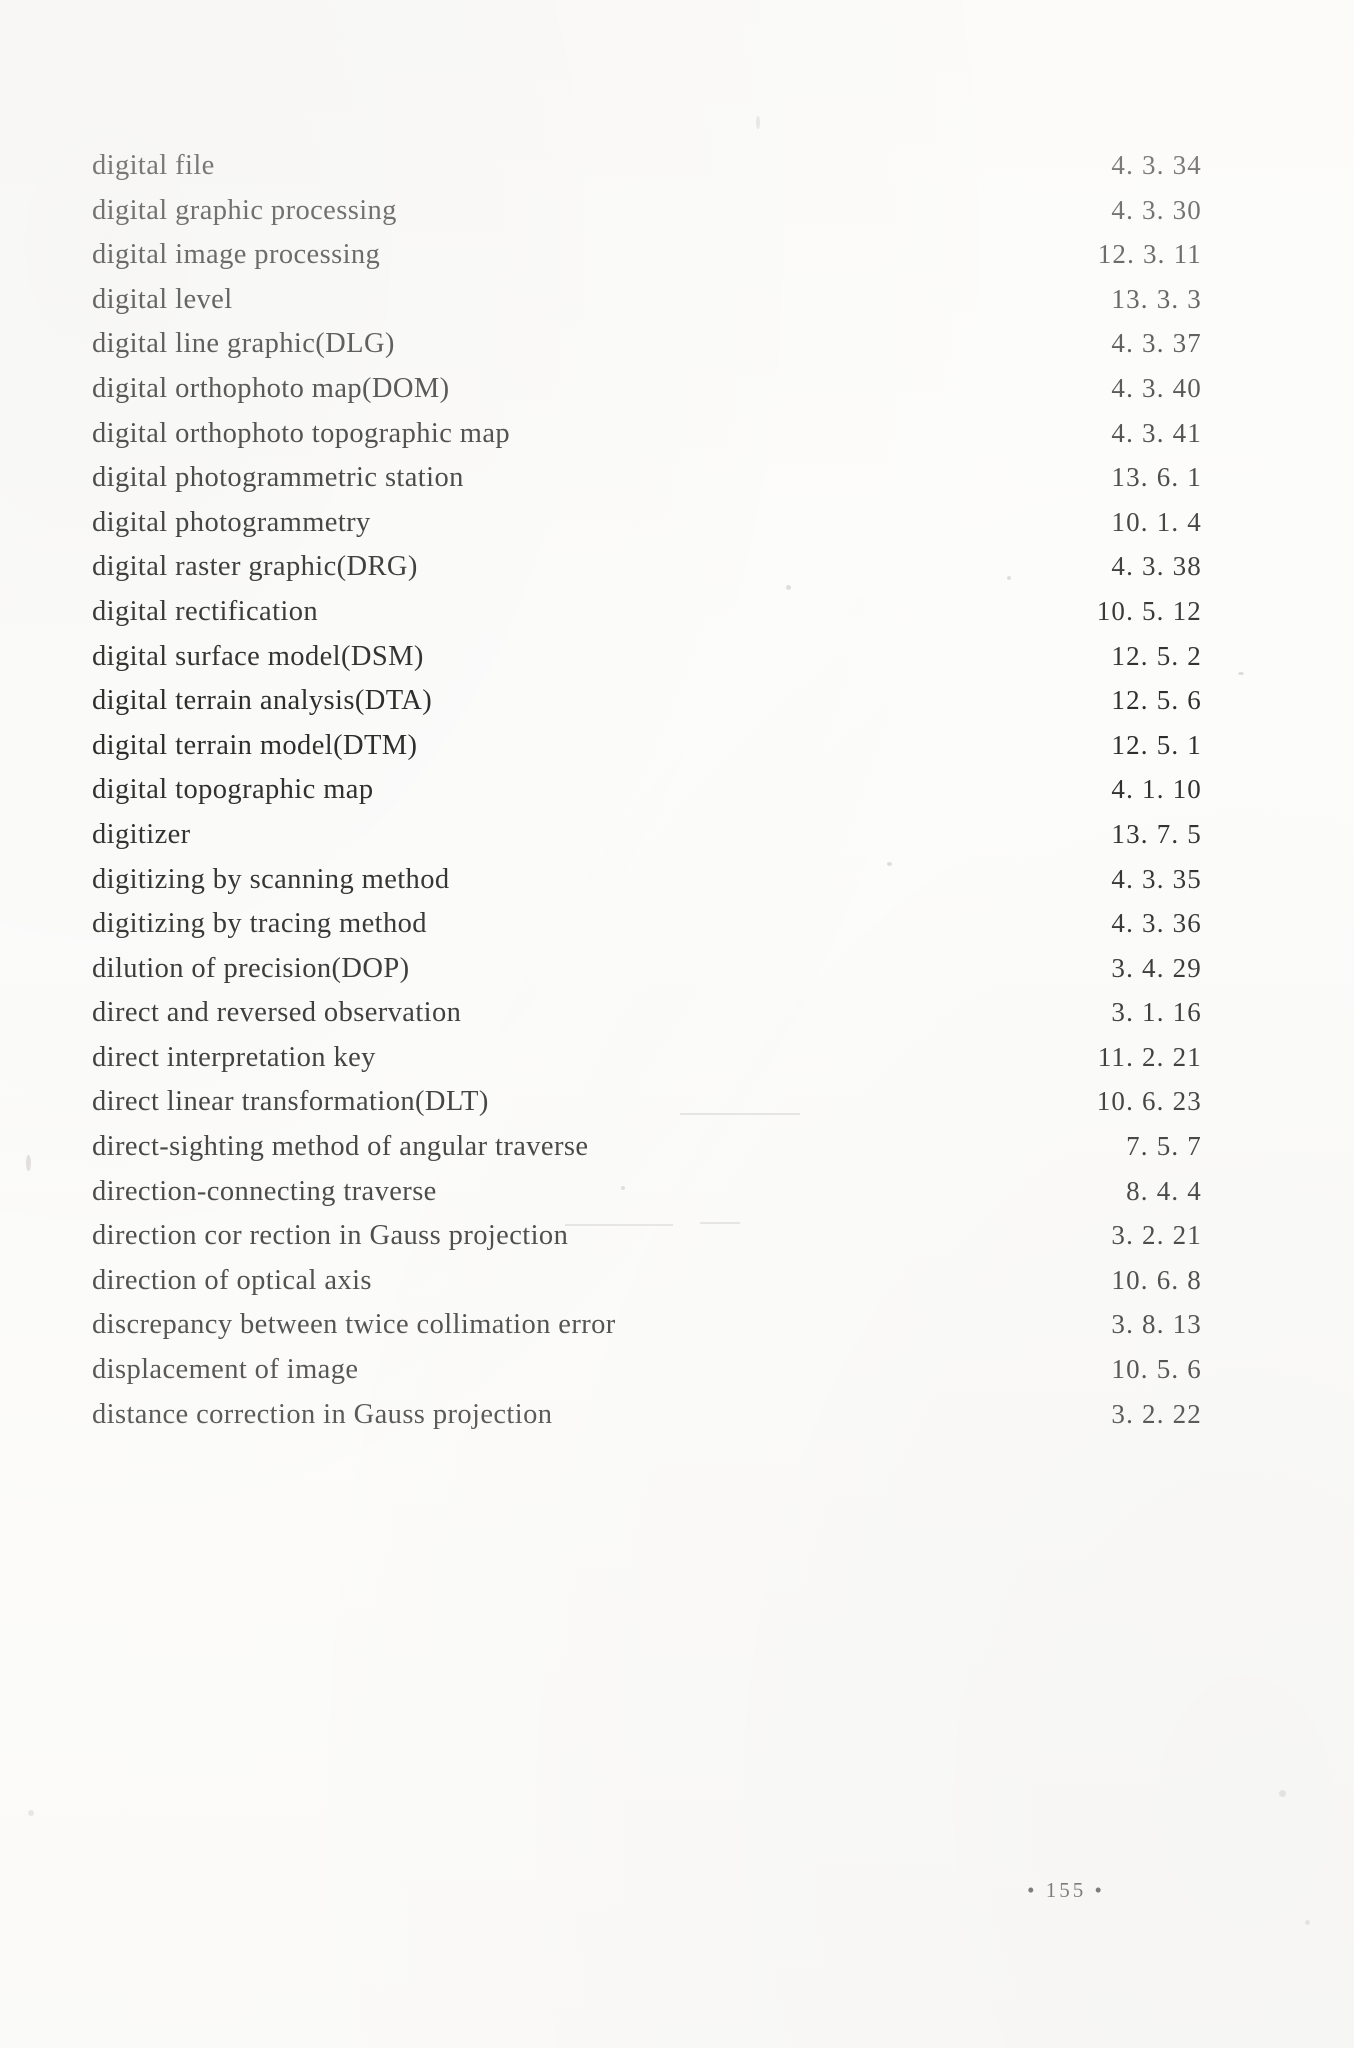 This screenshot has width=1354, height=2048. What do you see at coordinates (648, 486) in the screenshot?
I see `index-entry-row: digital photogrammetric station 13. 6. 1` at bounding box center [648, 486].